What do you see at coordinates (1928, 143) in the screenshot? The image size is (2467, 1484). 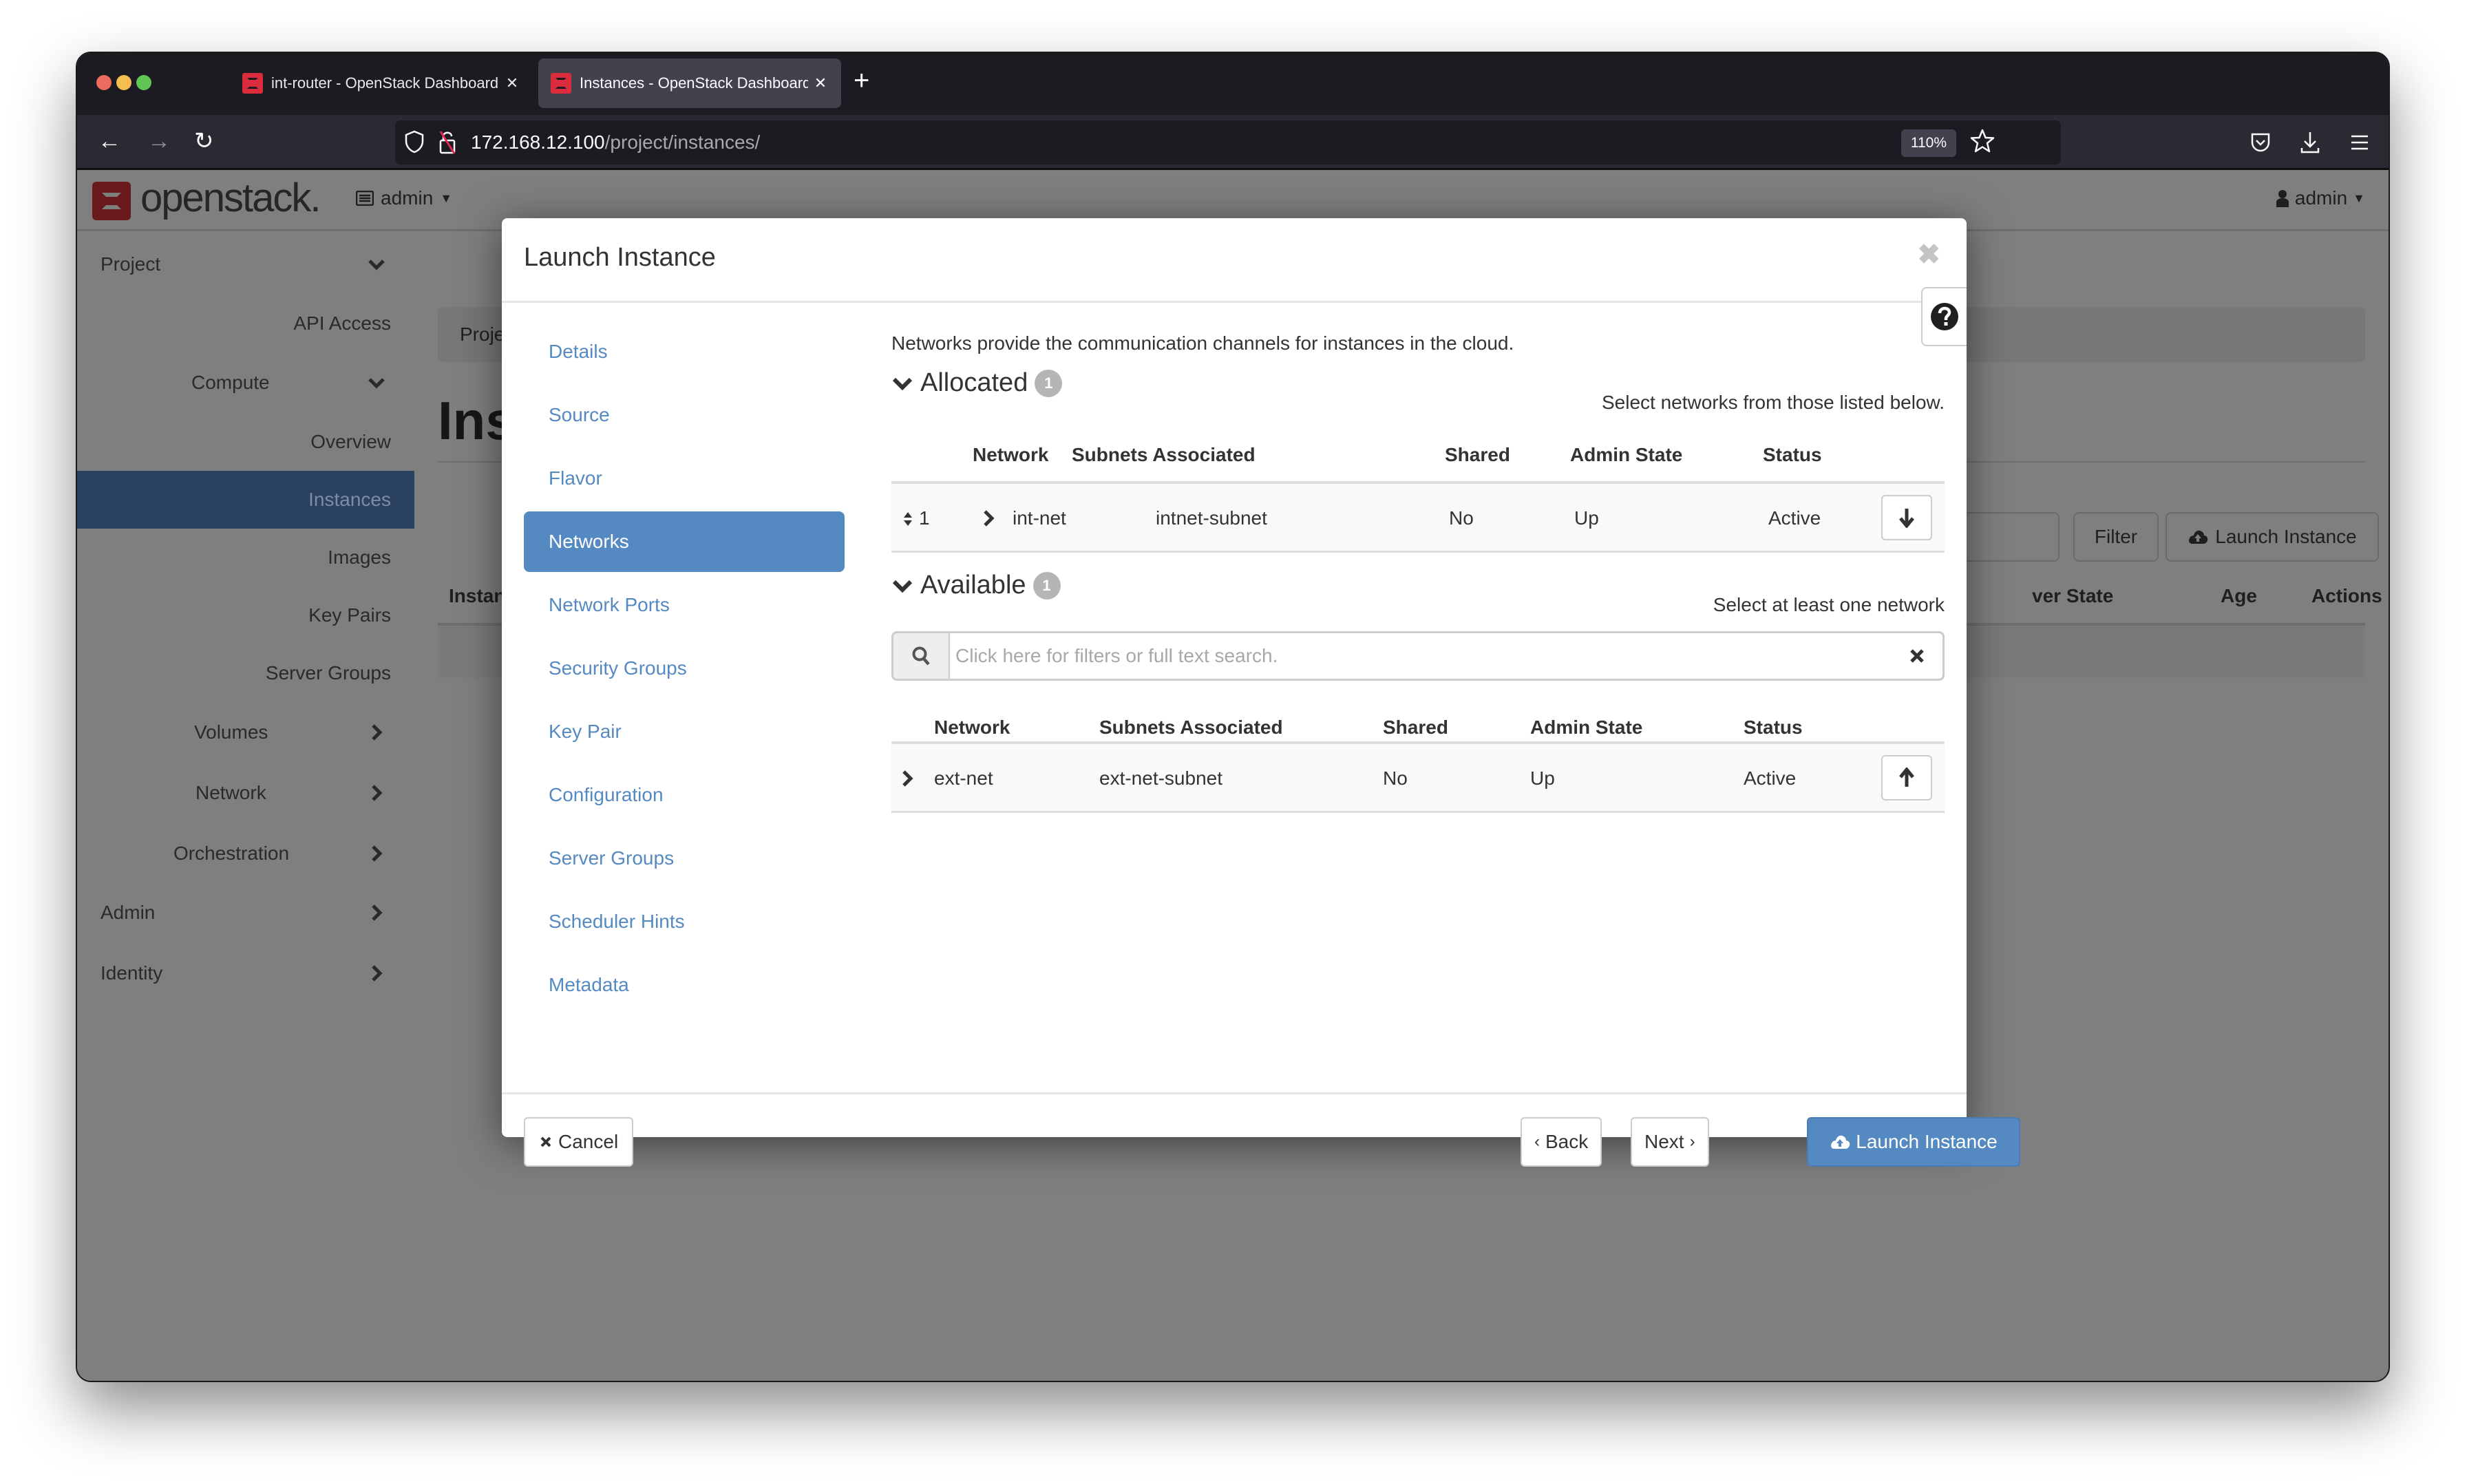 I see `zoom-level-badge: 110%` at bounding box center [1928, 143].